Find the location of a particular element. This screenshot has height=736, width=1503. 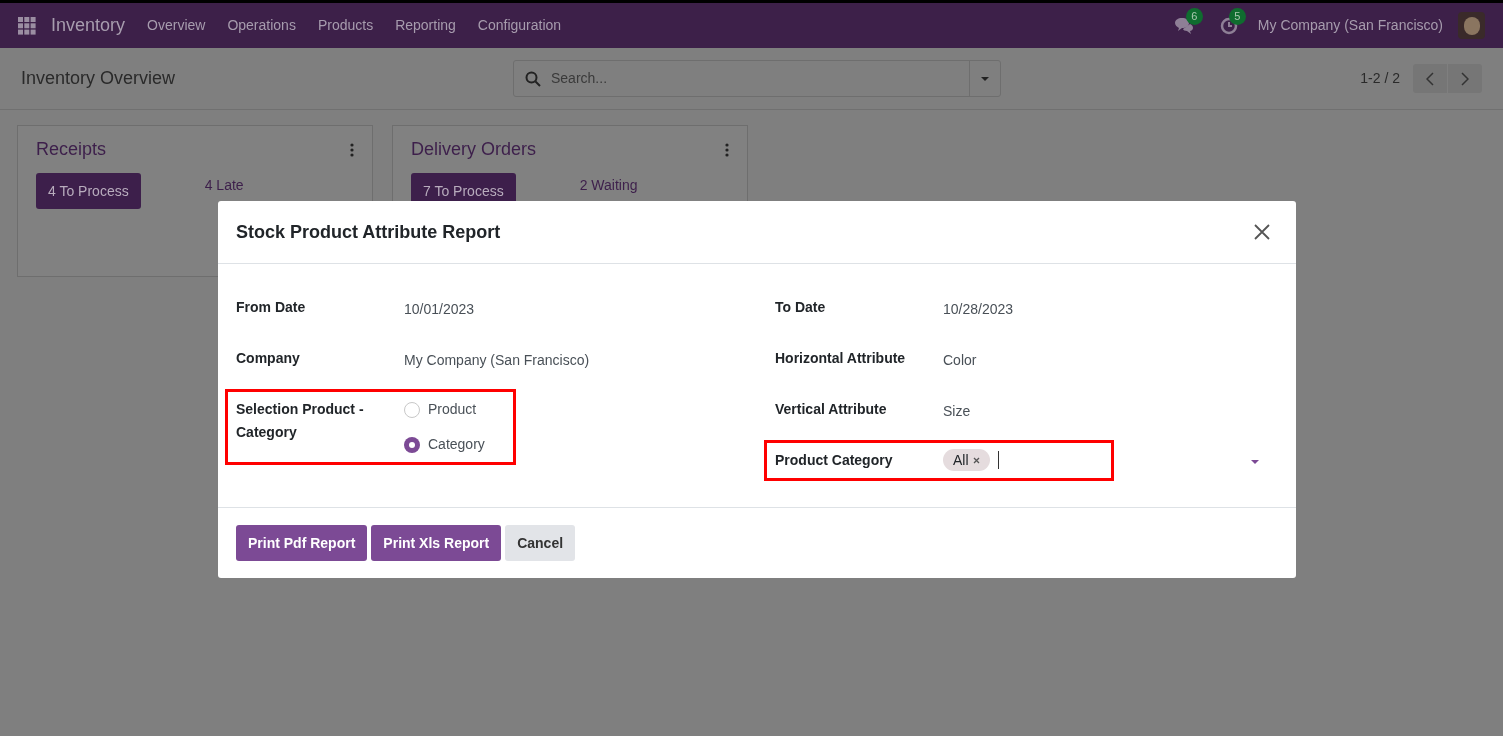

dialog-button: Print Pdf Report is located at coordinates (302, 543).